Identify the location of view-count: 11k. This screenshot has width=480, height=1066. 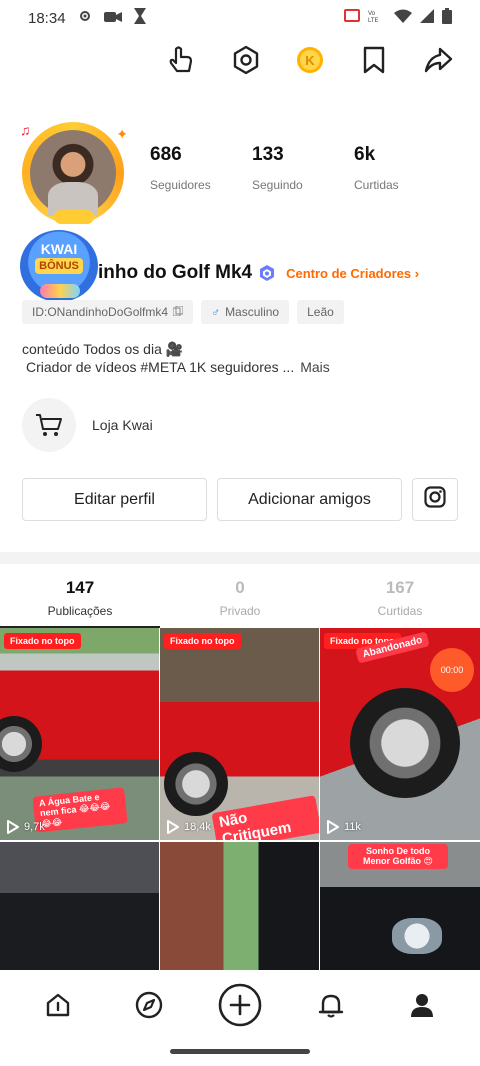
(344, 827).